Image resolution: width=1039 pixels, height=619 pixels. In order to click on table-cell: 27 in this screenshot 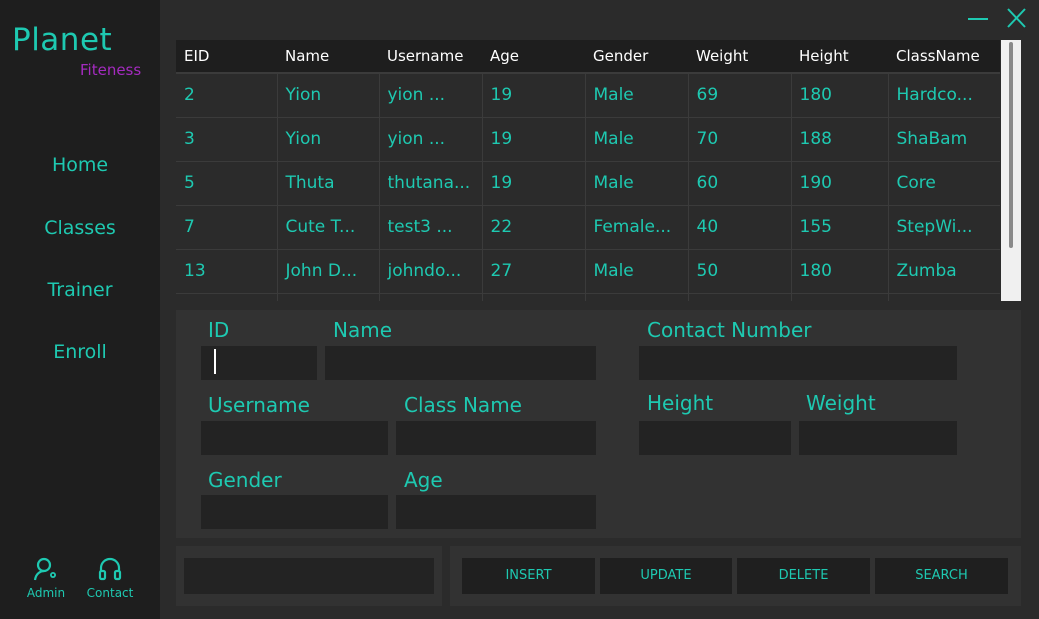, I will do `click(534, 271)`.